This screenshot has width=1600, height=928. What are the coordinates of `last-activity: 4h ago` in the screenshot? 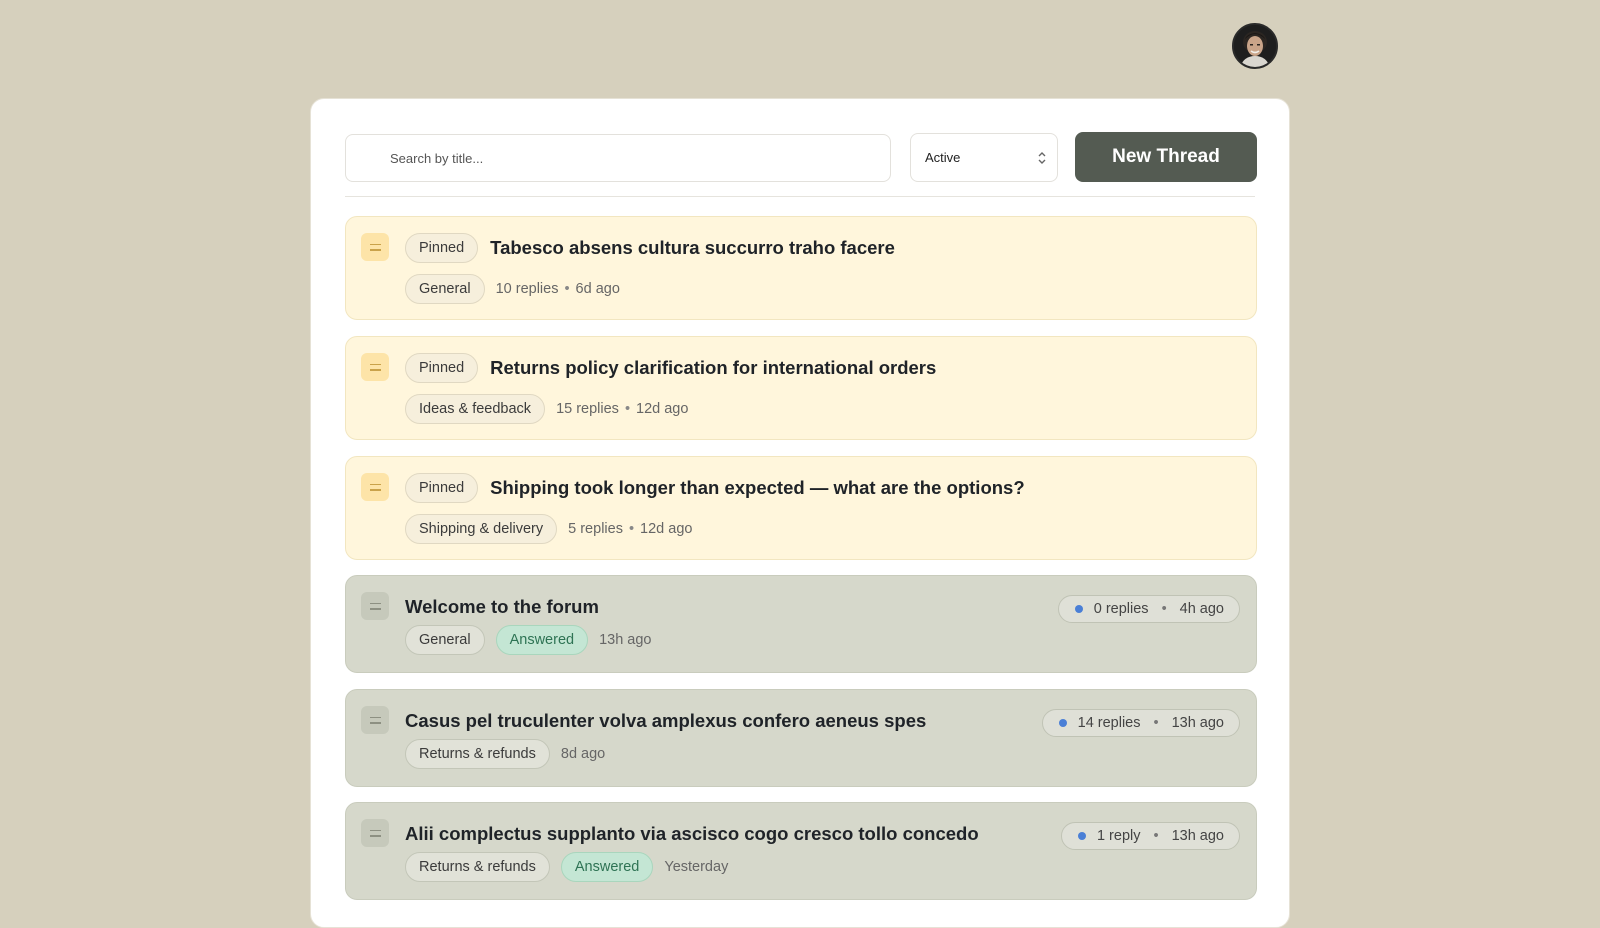 It's located at (1201, 609).